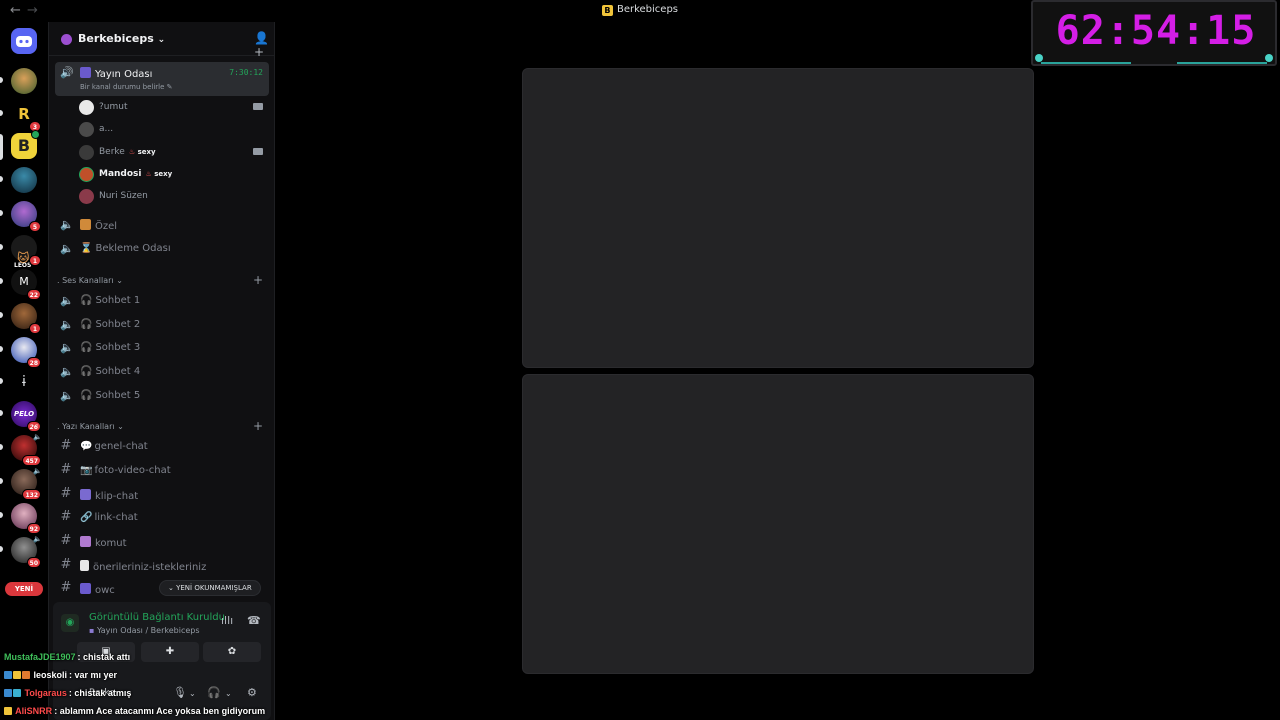 The width and height of the screenshot is (1280, 720). Describe the element at coordinates (174, 153) in the screenshot. I see `voice-member: Berke ♨ sexy` at that location.